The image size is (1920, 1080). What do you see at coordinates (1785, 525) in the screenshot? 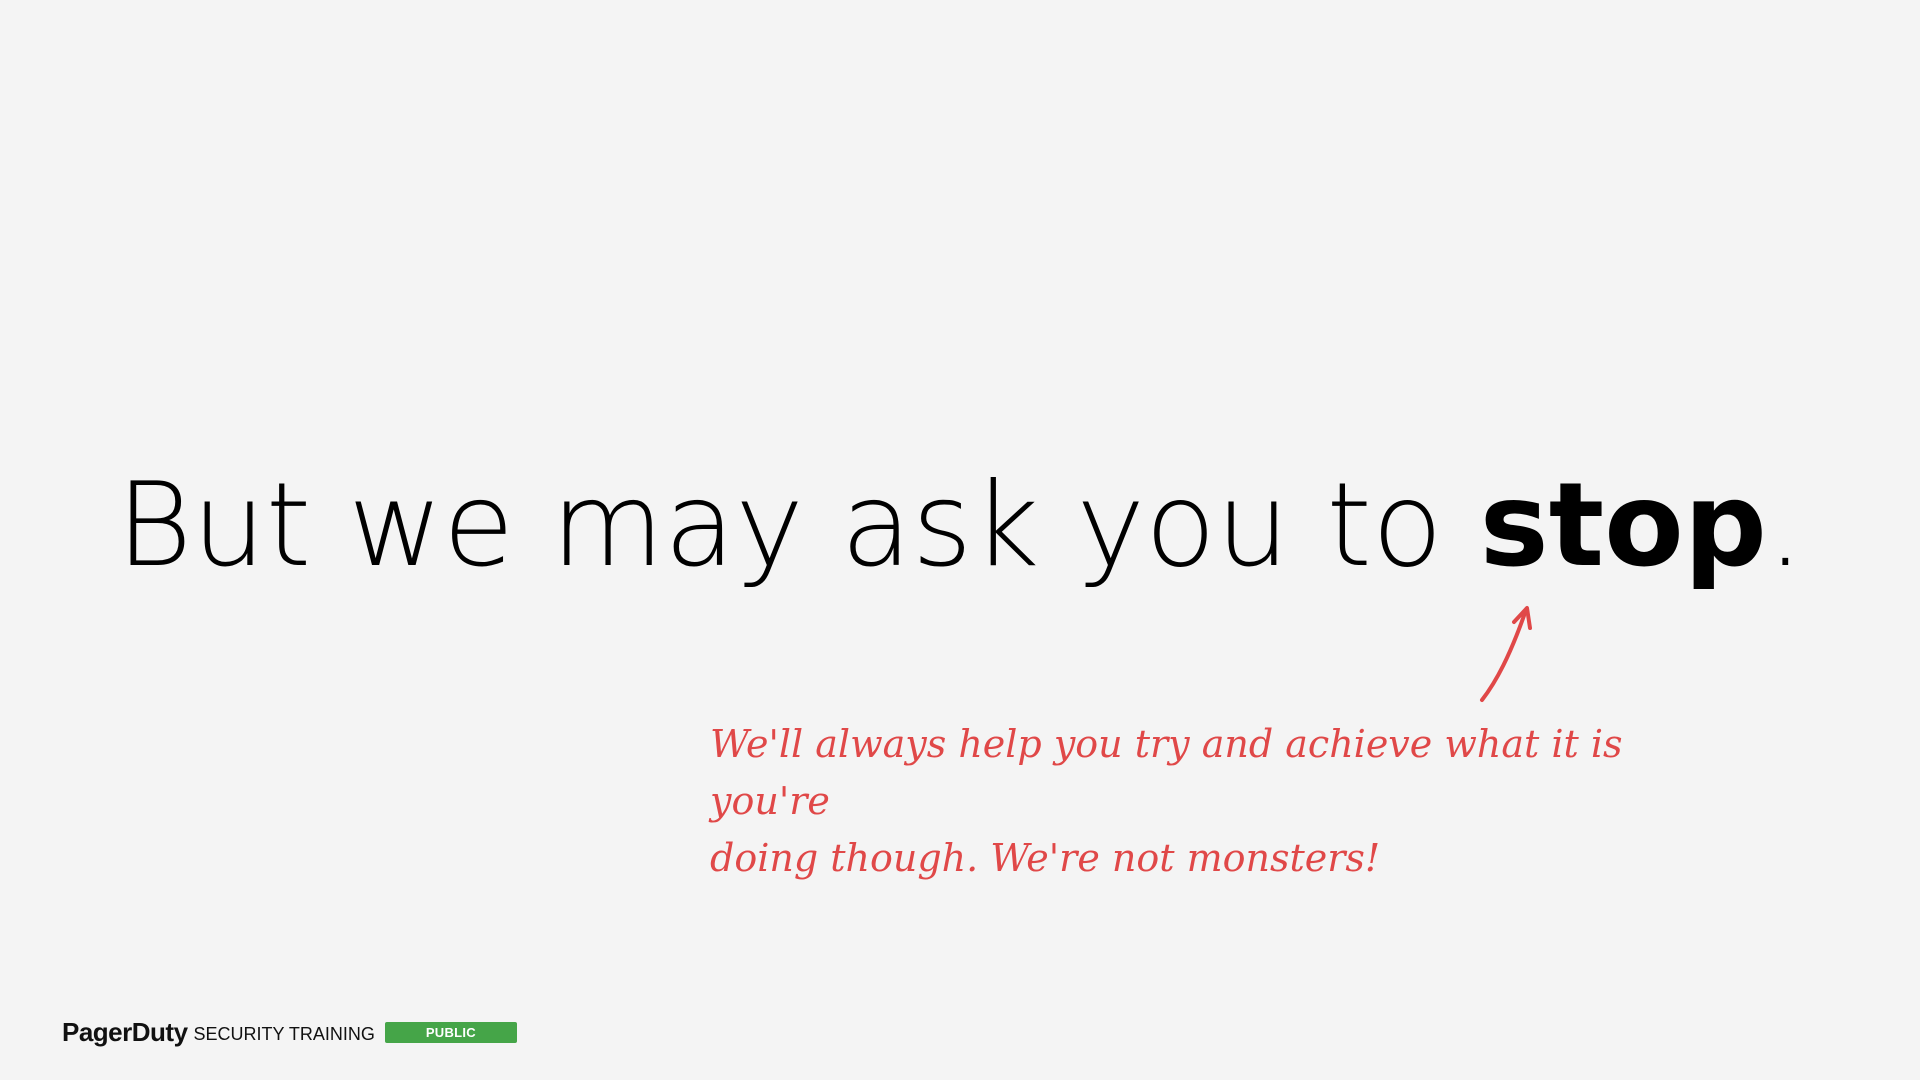
I see `headline-end-text: .` at bounding box center [1785, 525].